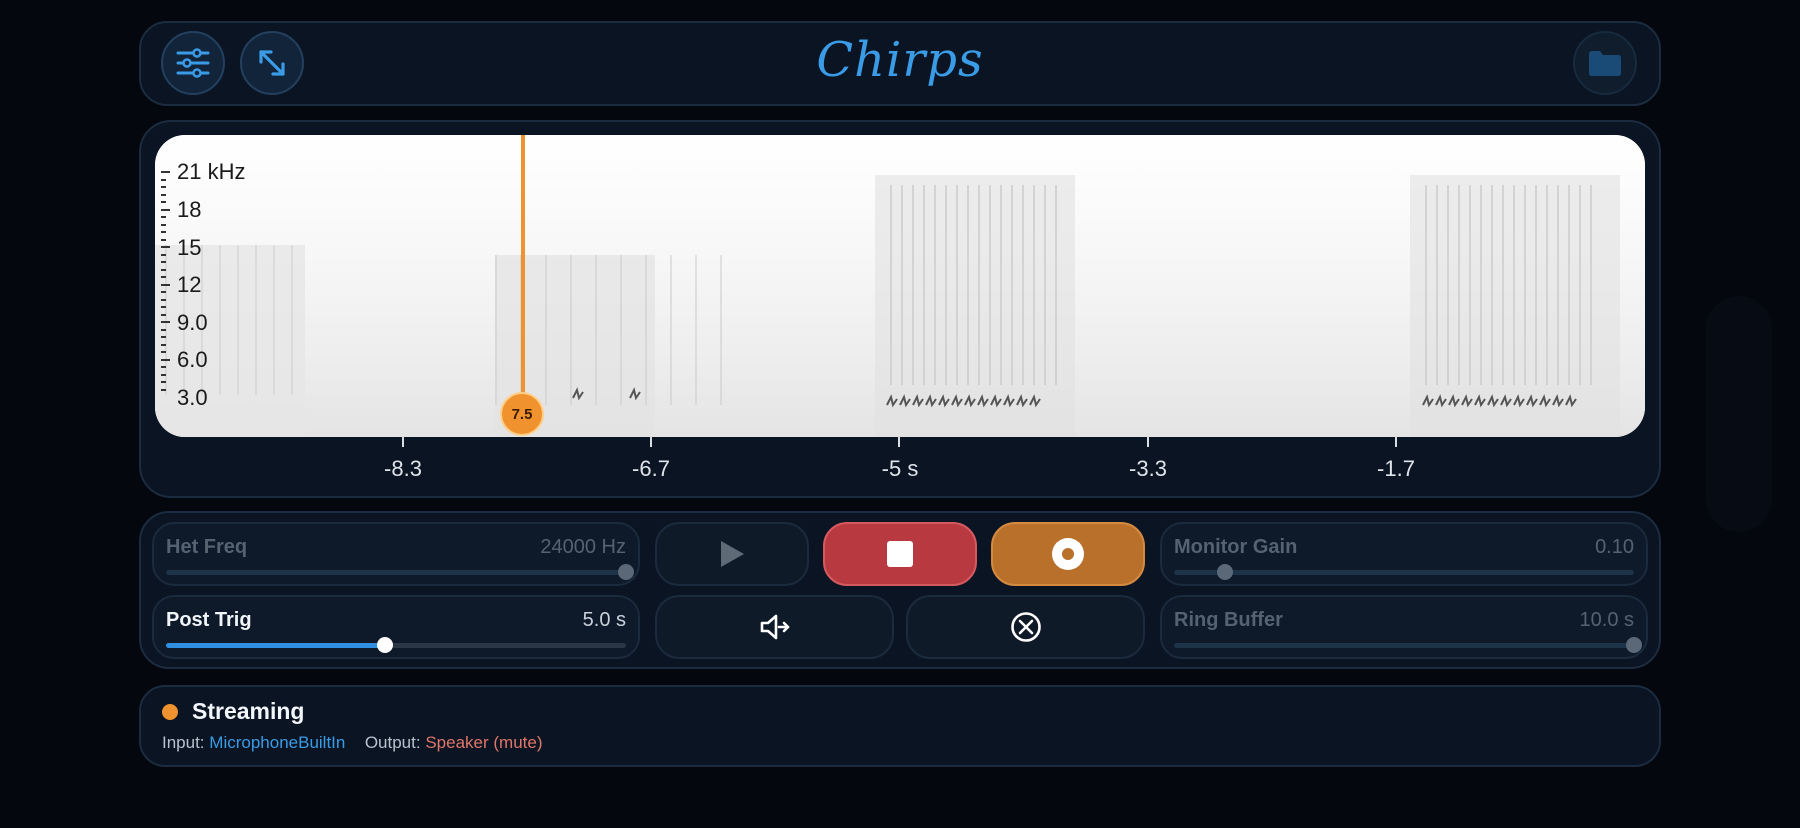  I want to click on clear-icon, so click(1025, 627).